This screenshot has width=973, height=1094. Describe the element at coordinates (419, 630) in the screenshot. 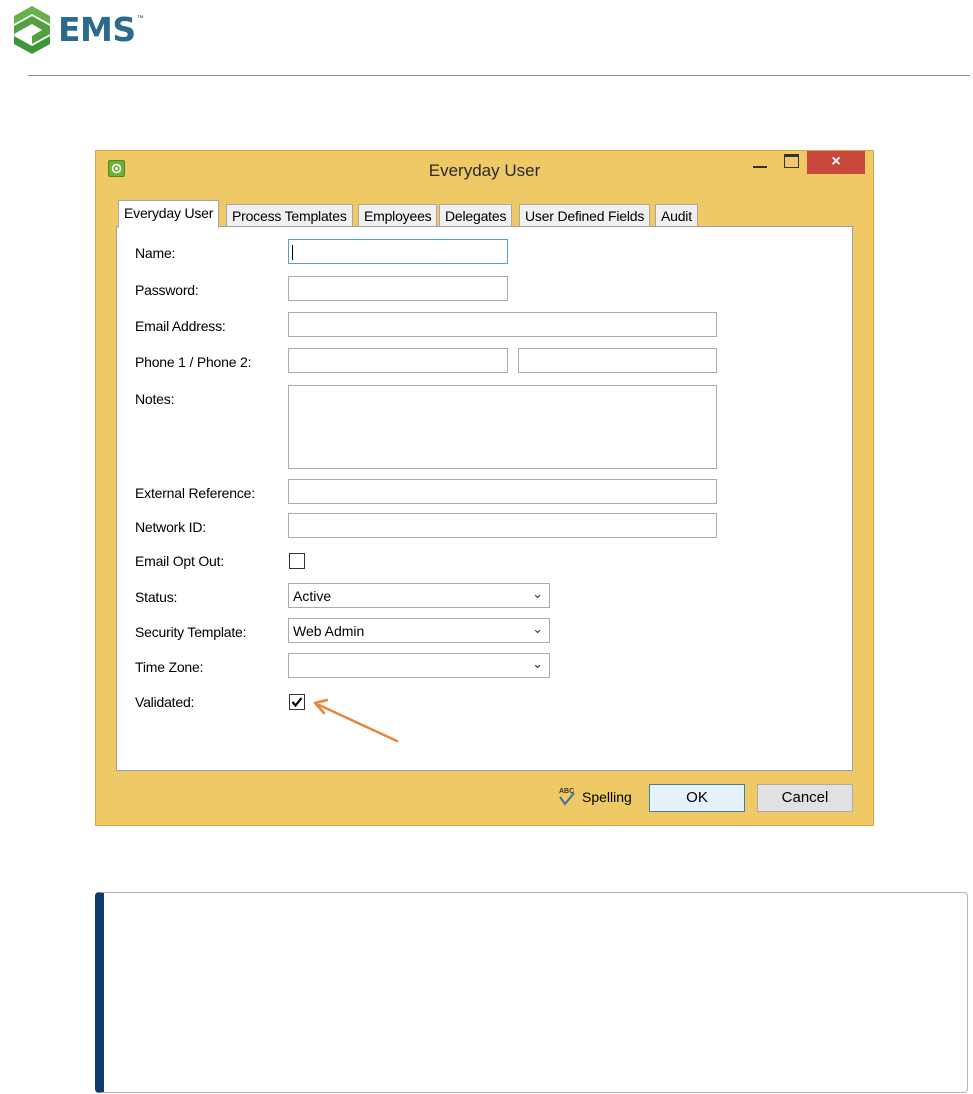

I see `security-template-select: Web Admin ⌄` at that location.